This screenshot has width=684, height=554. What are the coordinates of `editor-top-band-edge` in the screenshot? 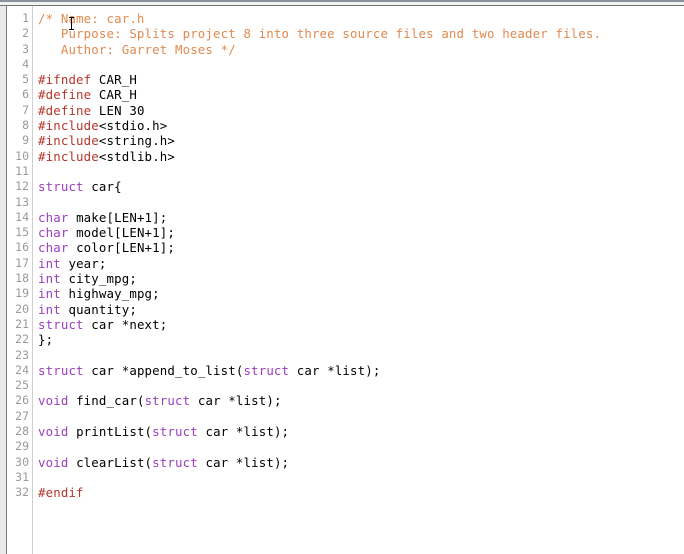 It's located at (342, 1).